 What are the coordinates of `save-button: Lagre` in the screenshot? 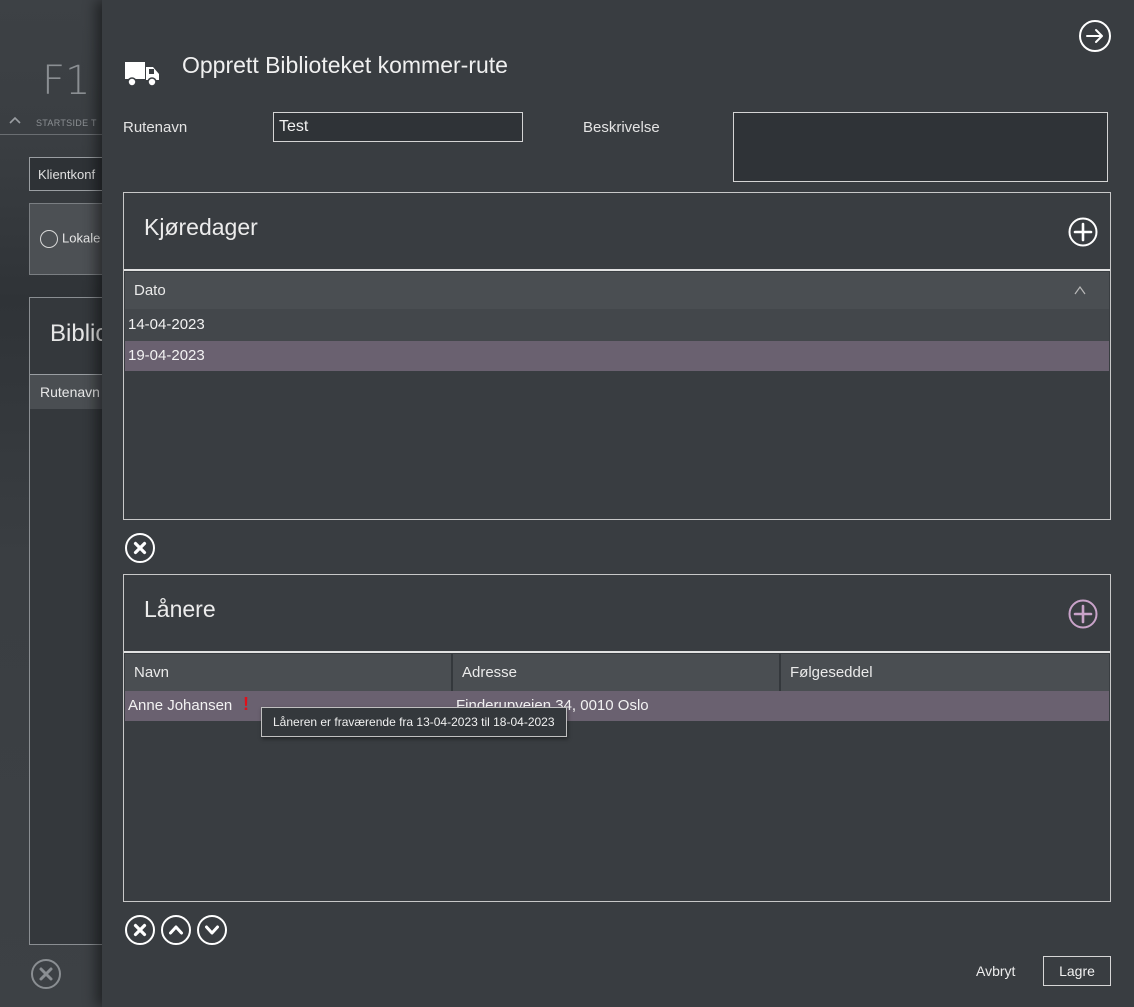 It's located at (1077, 971).